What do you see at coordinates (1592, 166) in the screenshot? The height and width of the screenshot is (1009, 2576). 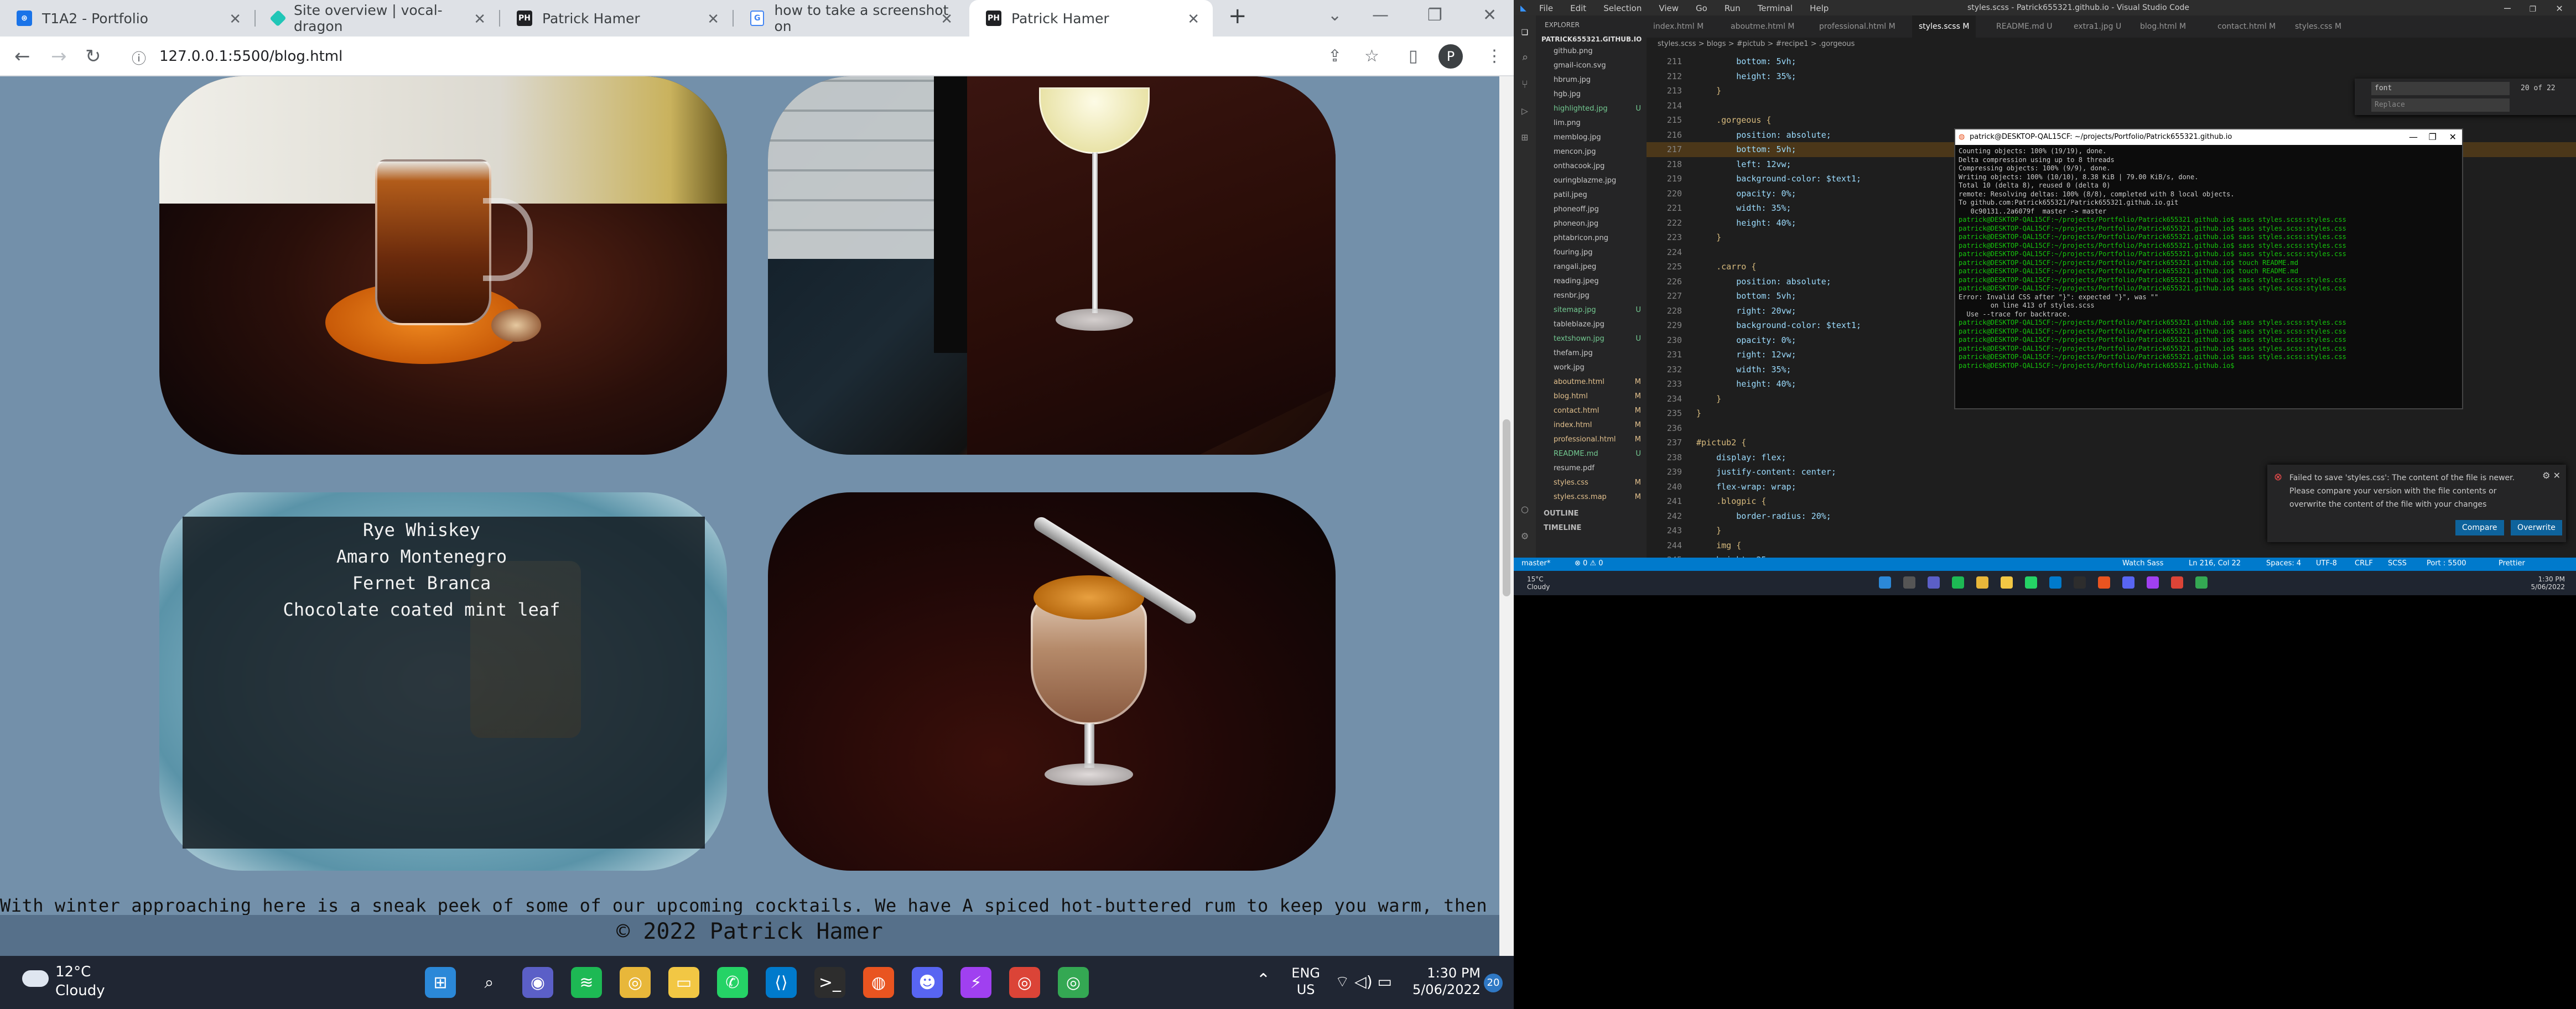 I see `file-item: onthacook.jpg` at bounding box center [1592, 166].